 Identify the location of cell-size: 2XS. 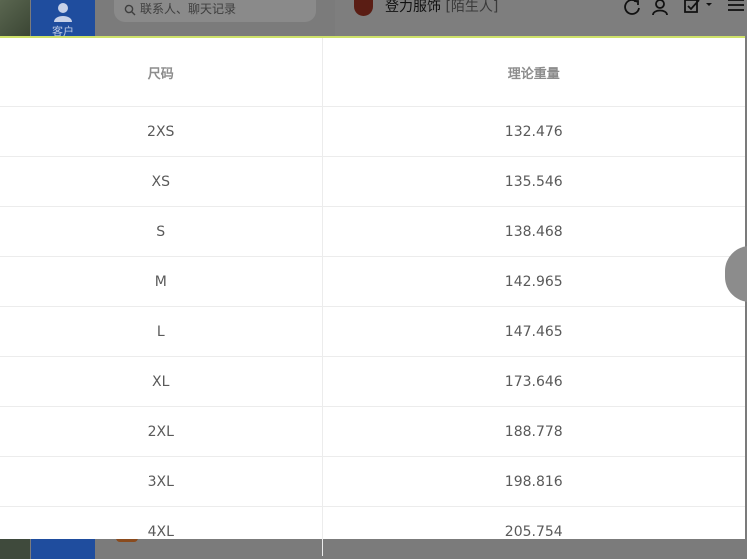
(161, 131).